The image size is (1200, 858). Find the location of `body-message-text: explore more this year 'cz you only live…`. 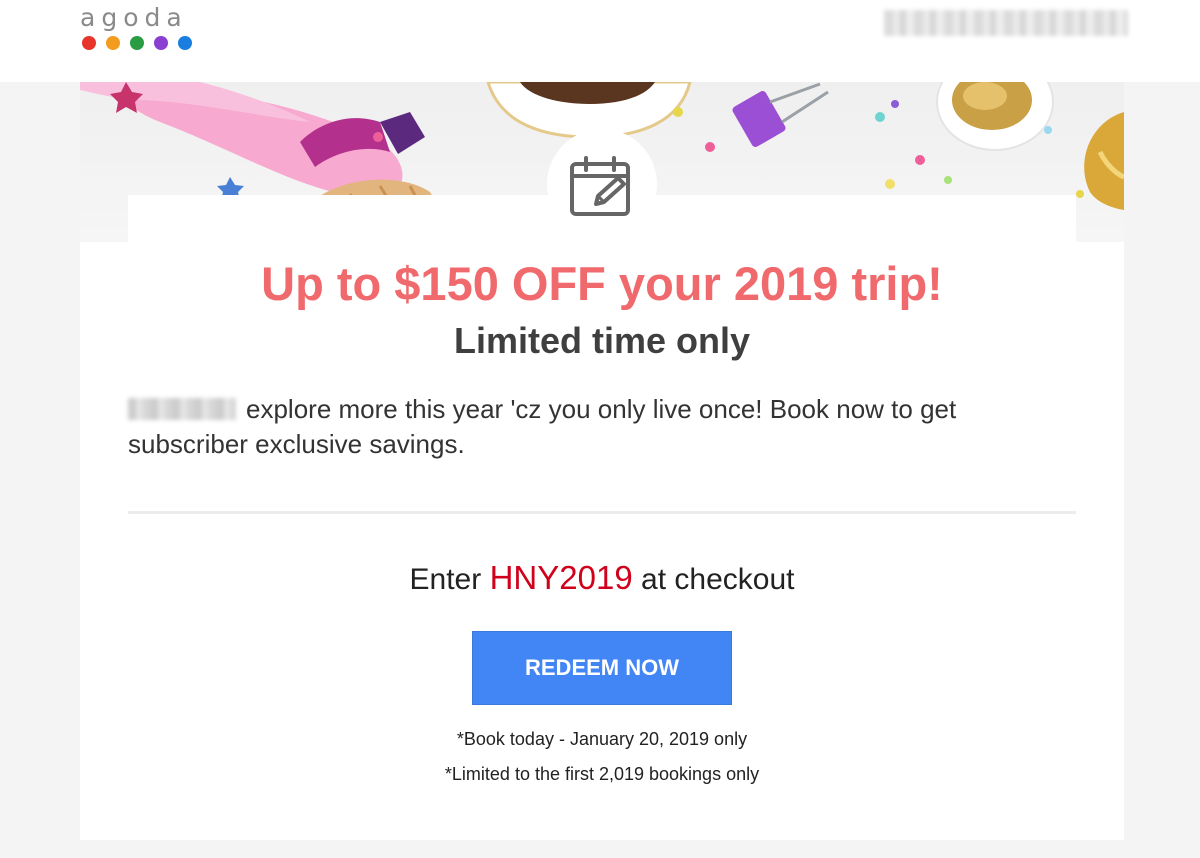

body-message-text: explore more this year 'cz you only live… is located at coordinates (542, 426).